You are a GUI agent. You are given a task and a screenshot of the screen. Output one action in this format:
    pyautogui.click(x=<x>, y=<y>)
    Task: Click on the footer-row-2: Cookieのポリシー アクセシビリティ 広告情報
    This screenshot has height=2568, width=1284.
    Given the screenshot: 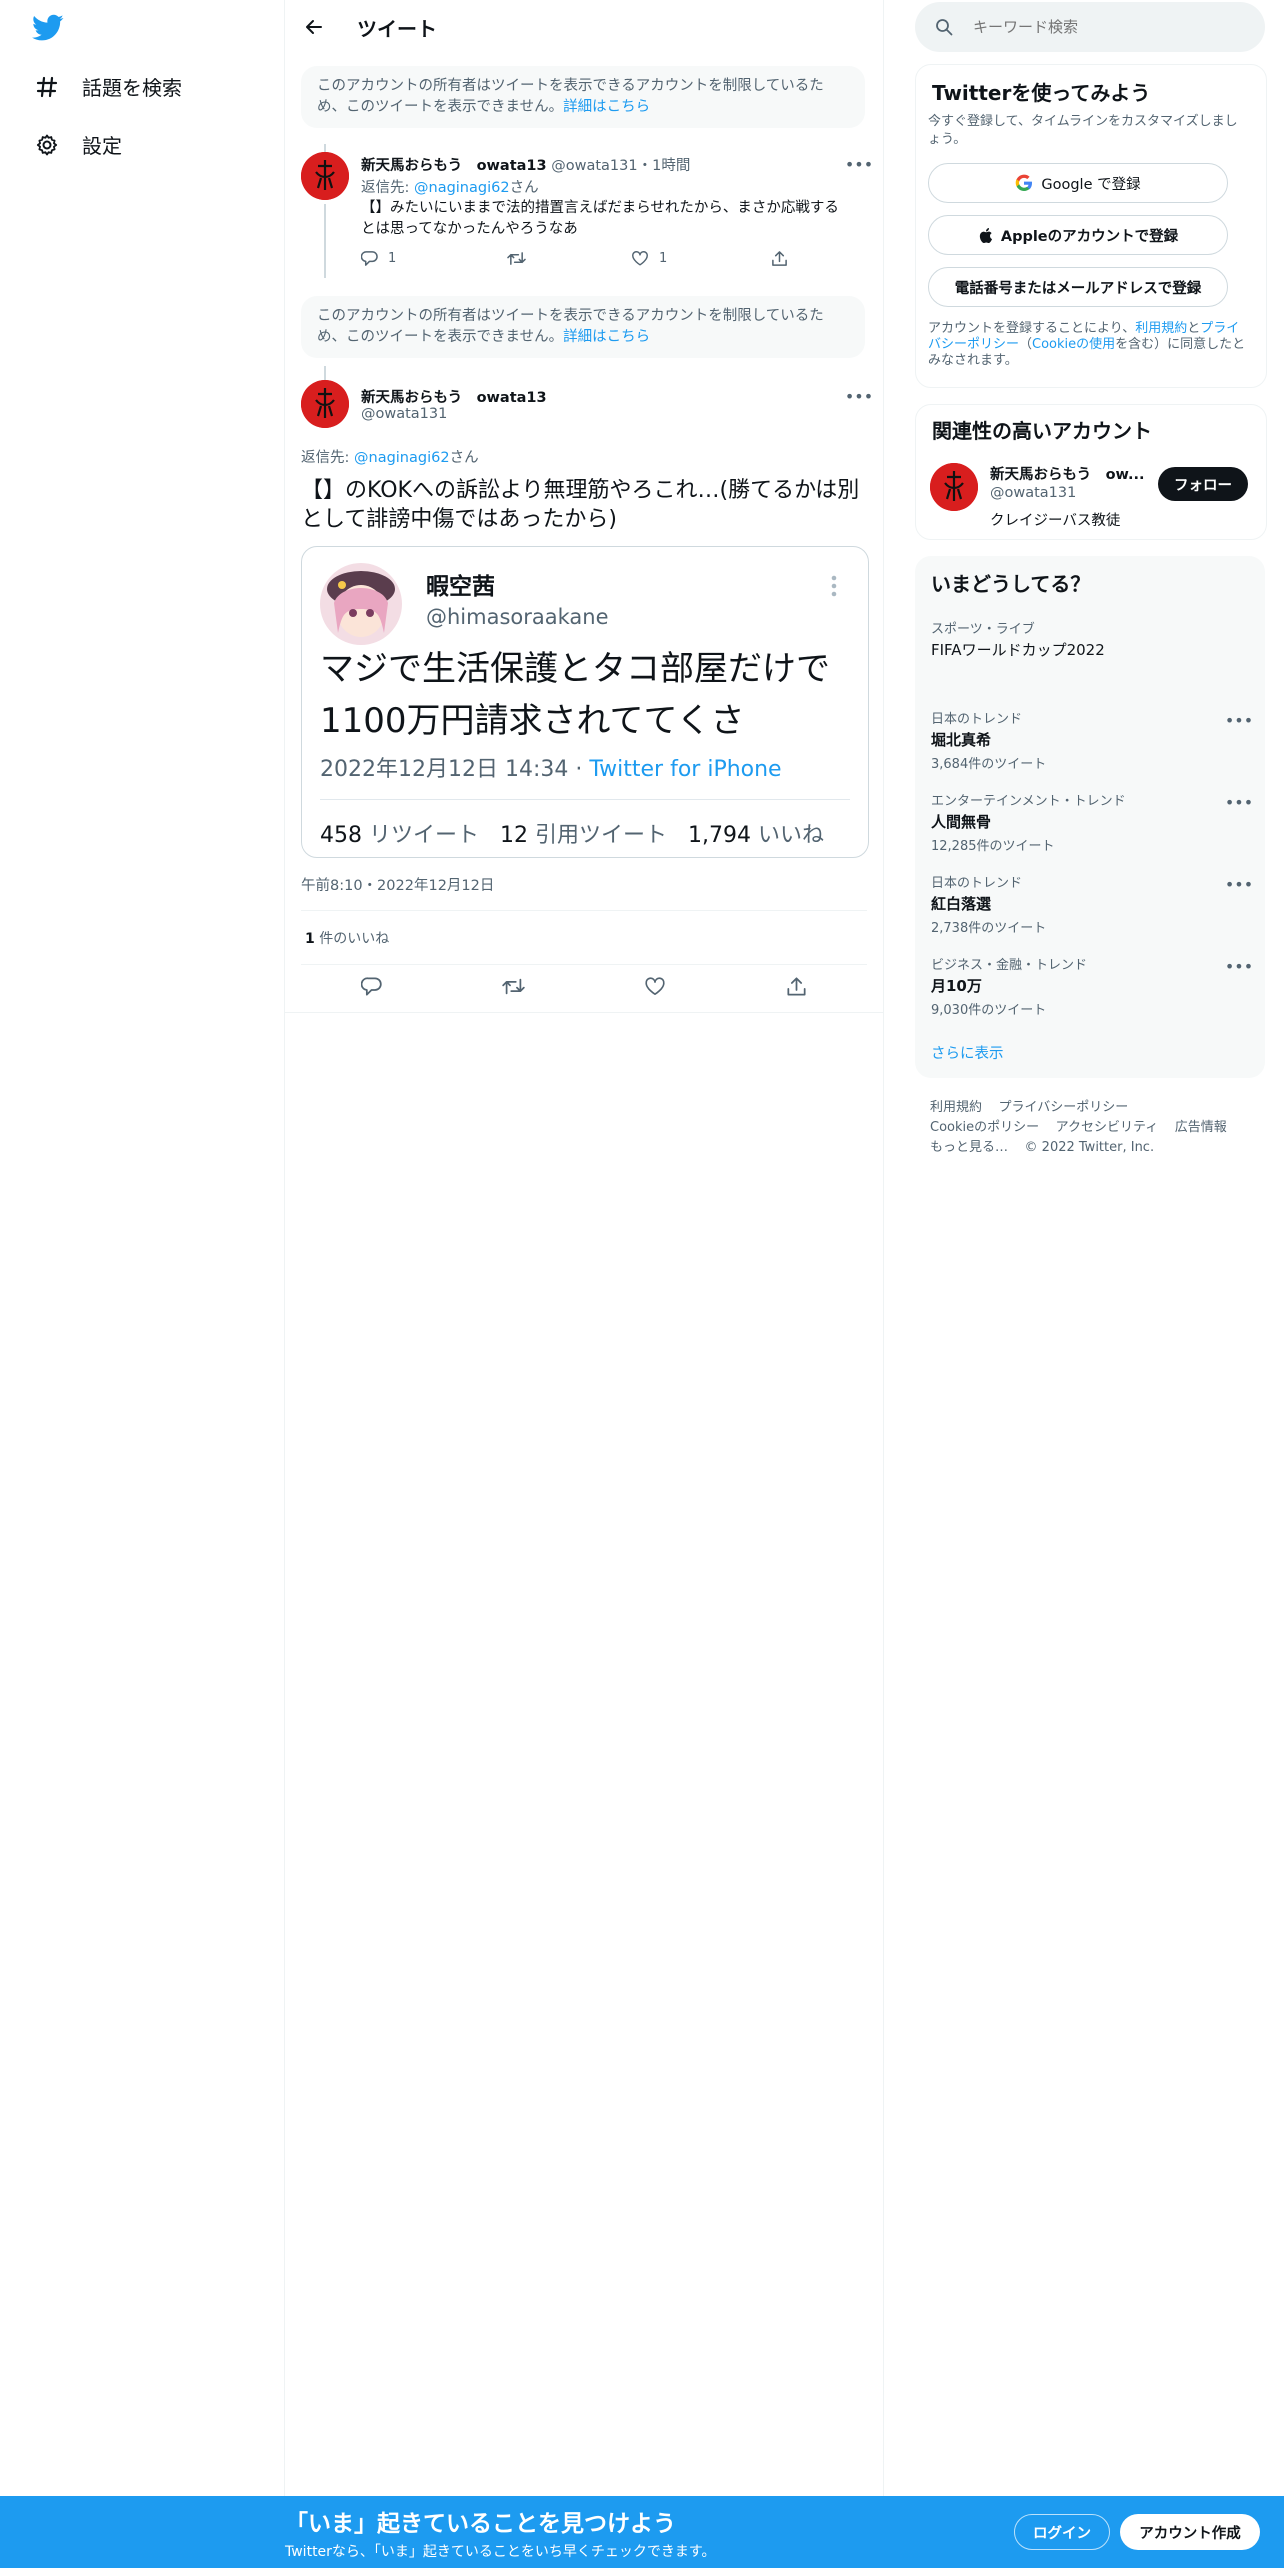 What is the action you would take?
    pyautogui.click(x=1078, y=1125)
    